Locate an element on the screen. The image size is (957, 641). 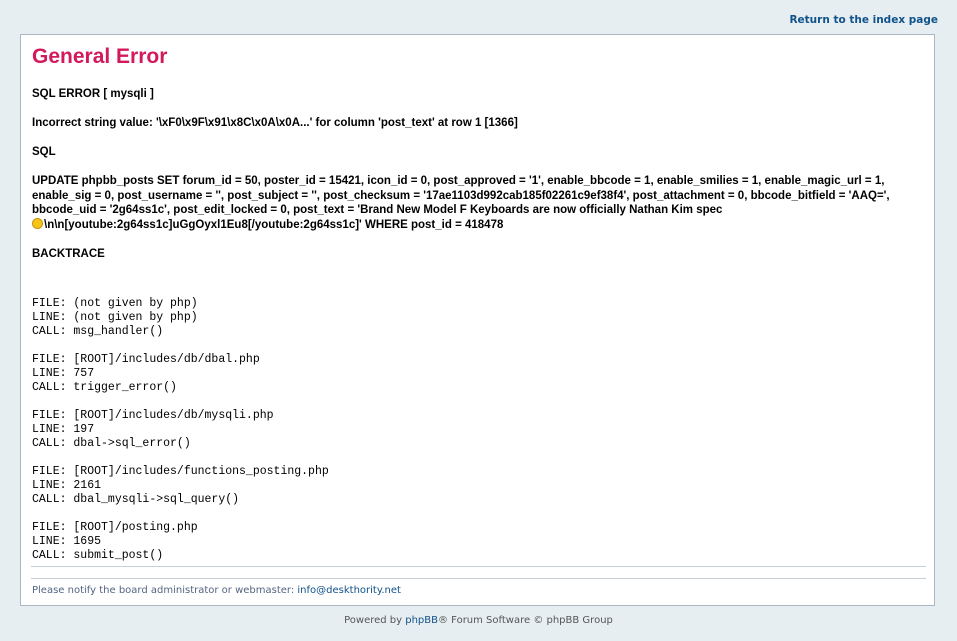
webmaster-email-link: info@deskthority.net is located at coordinates (349, 590).